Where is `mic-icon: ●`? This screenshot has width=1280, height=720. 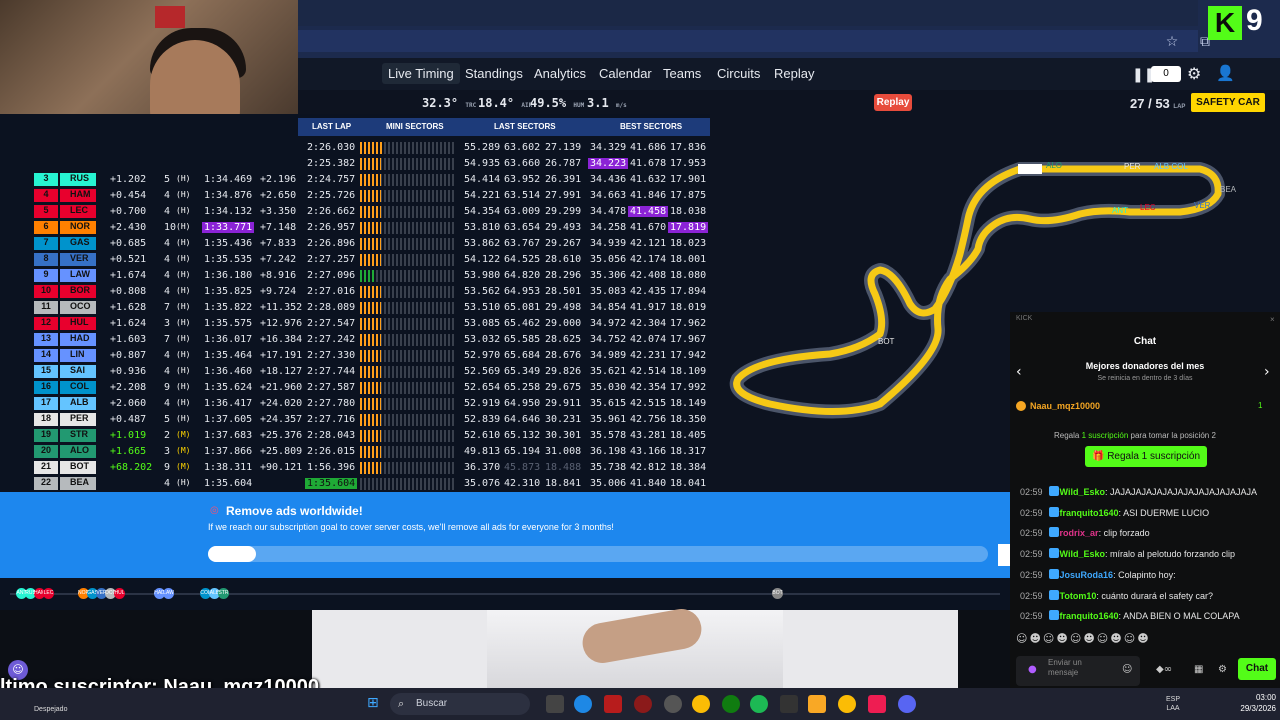 mic-icon: ● is located at coordinates (1032, 669).